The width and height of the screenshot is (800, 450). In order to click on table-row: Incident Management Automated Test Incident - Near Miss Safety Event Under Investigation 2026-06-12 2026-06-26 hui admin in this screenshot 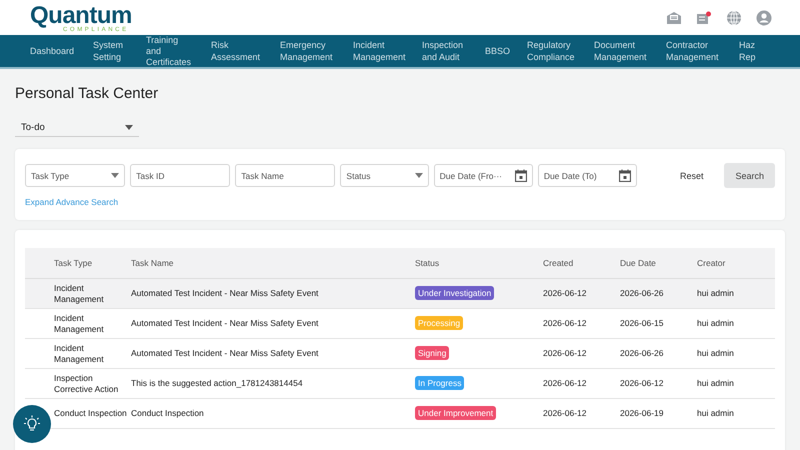, I will do `click(400, 293)`.